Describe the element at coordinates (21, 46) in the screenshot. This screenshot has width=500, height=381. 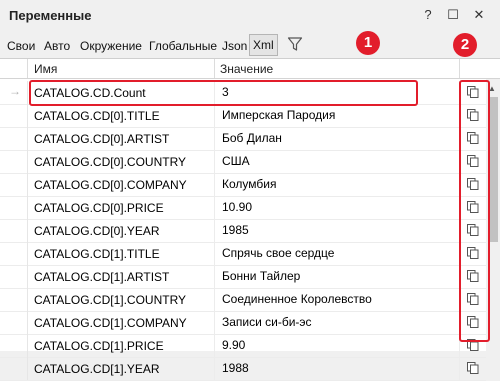
I see `tab-own: Свои` at that location.